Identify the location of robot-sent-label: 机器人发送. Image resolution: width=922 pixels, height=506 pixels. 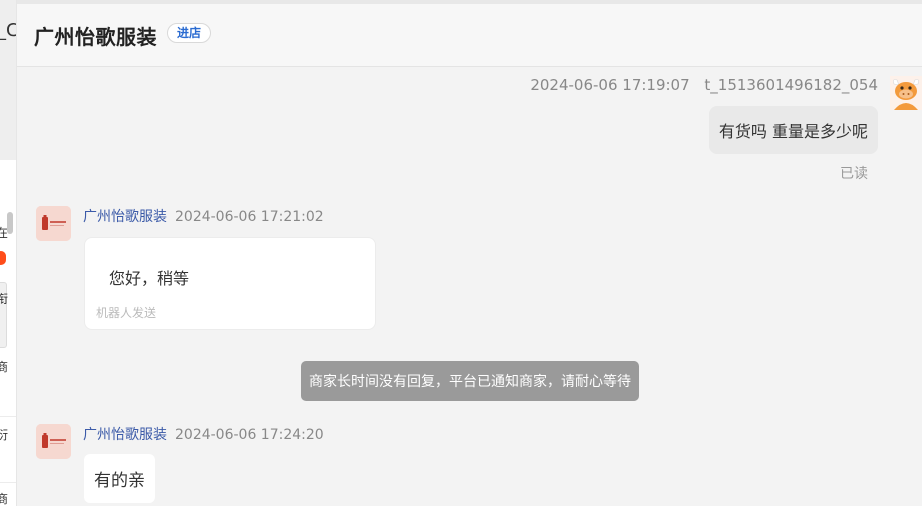
(126, 313).